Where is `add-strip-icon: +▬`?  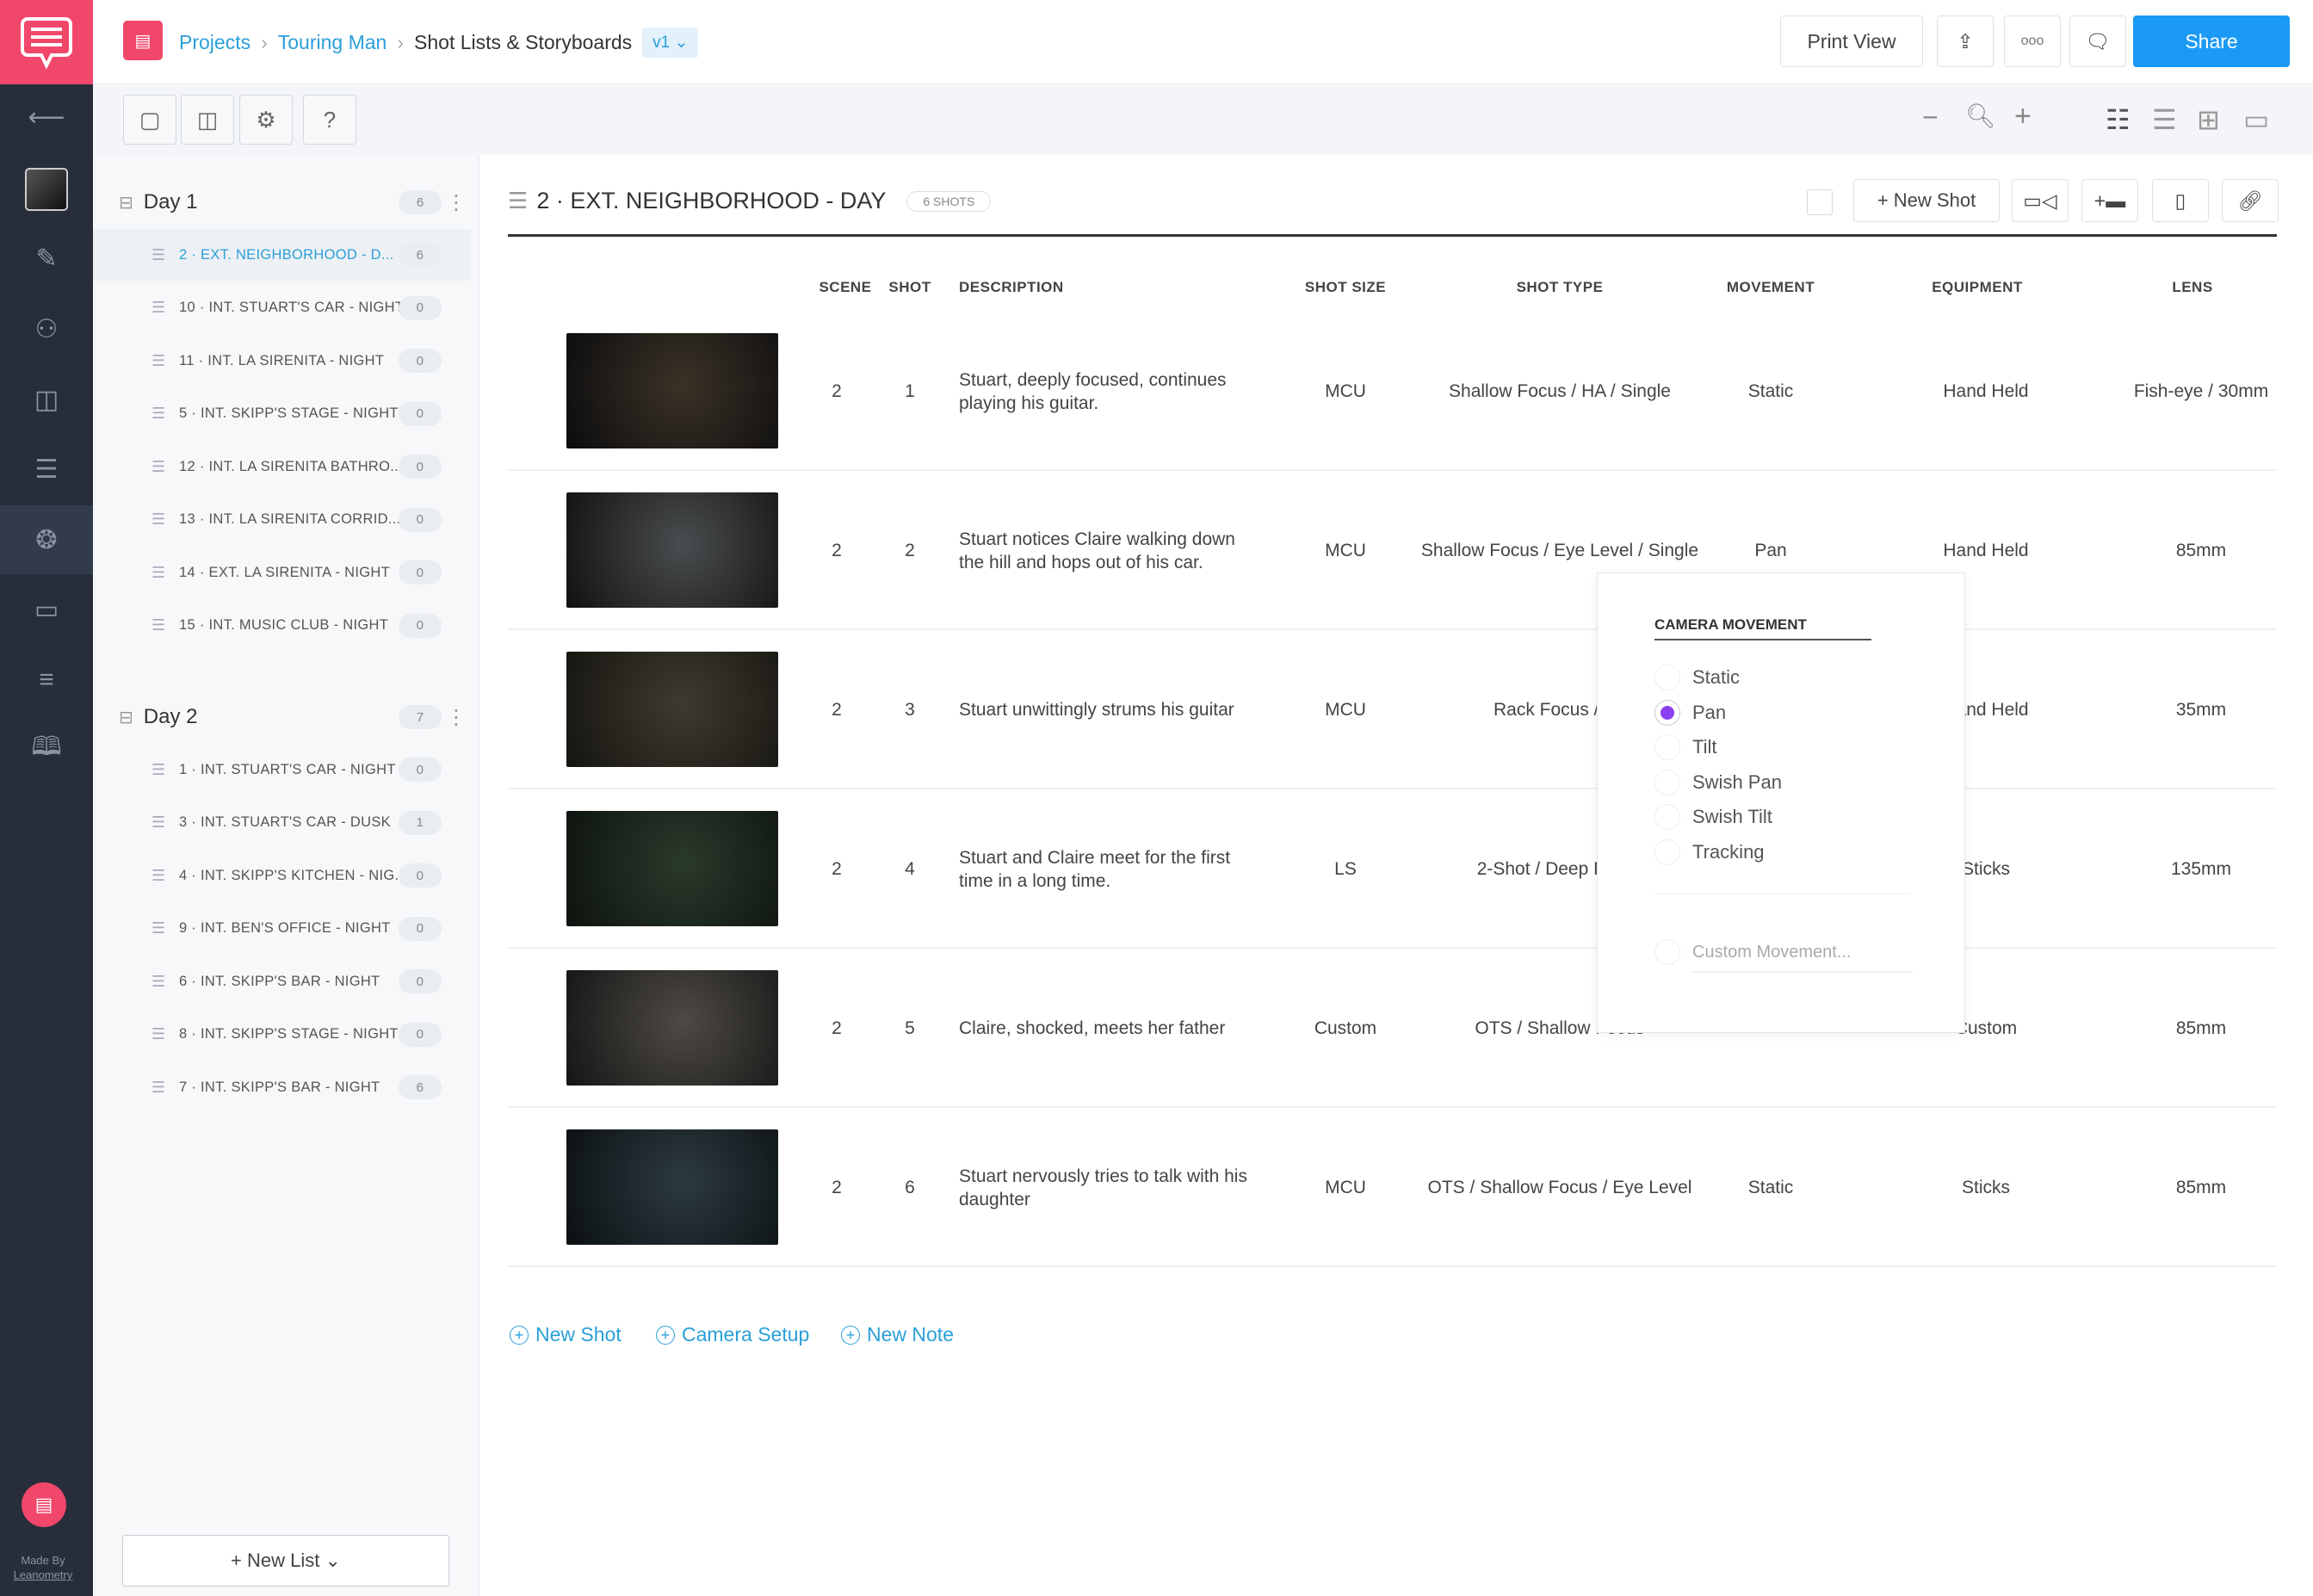
add-strip-icon: +▬ is located at coordinates (2109, 200).